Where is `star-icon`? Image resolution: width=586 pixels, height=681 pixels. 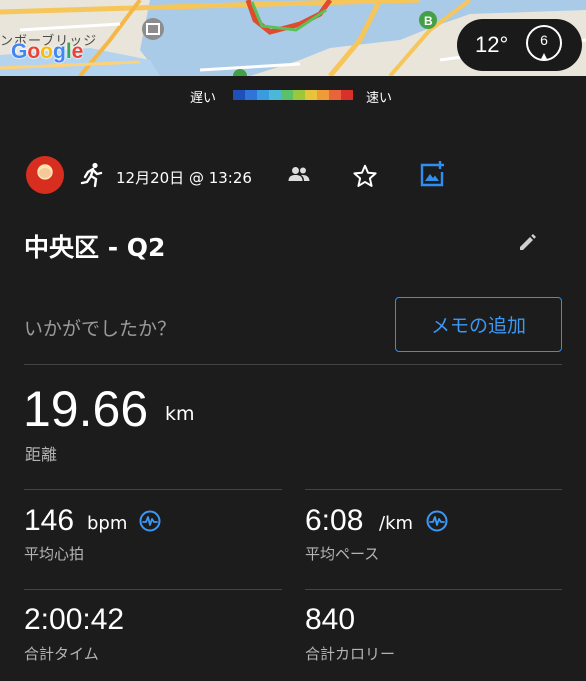
star-icon is located at coordinates (365, 176).